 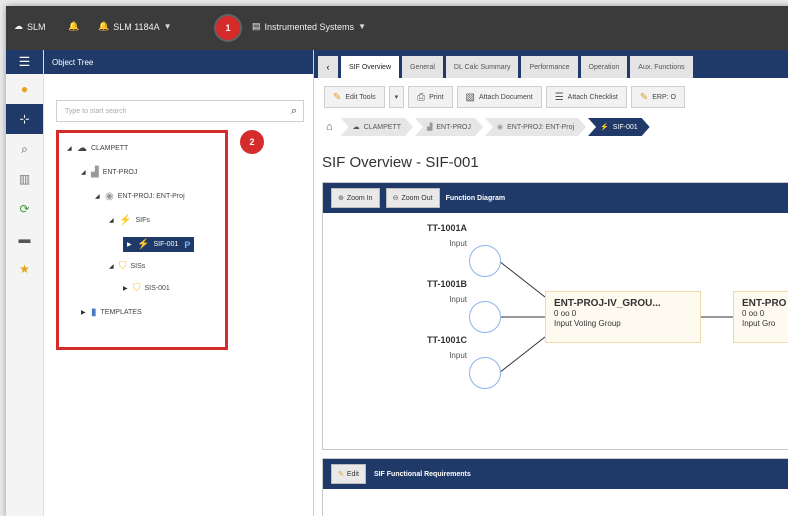 I want to click on menu-button: ☰, so click(x=24, y=62).